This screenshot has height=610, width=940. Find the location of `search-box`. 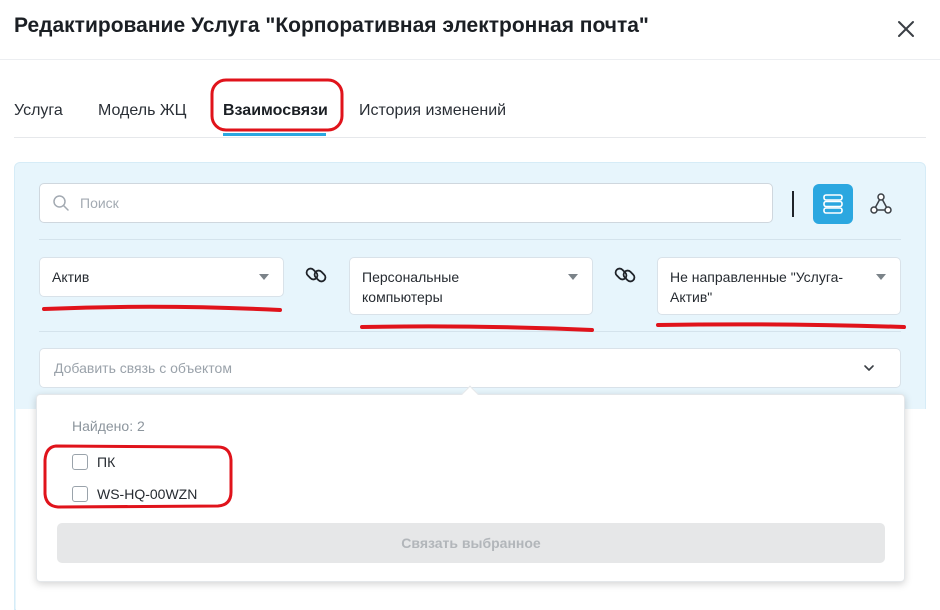

search-box is located at coordinates (406, 203).